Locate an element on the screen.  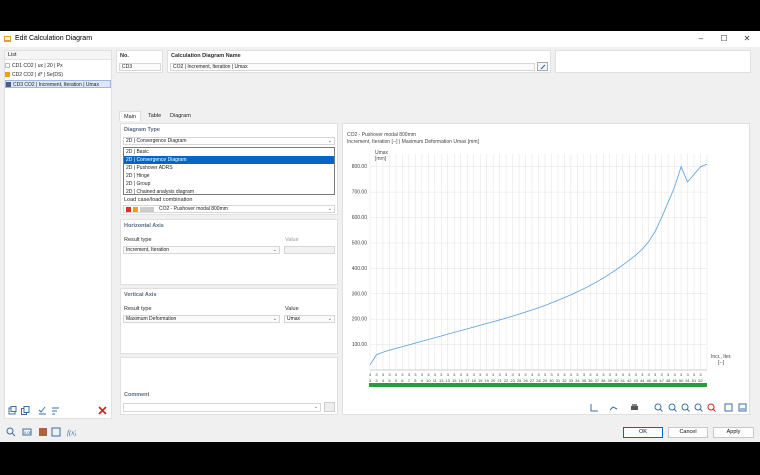
list-item-cd3: CD3 CO2 | Increment, Iteration | Umax is located at coordinates (58, 84).